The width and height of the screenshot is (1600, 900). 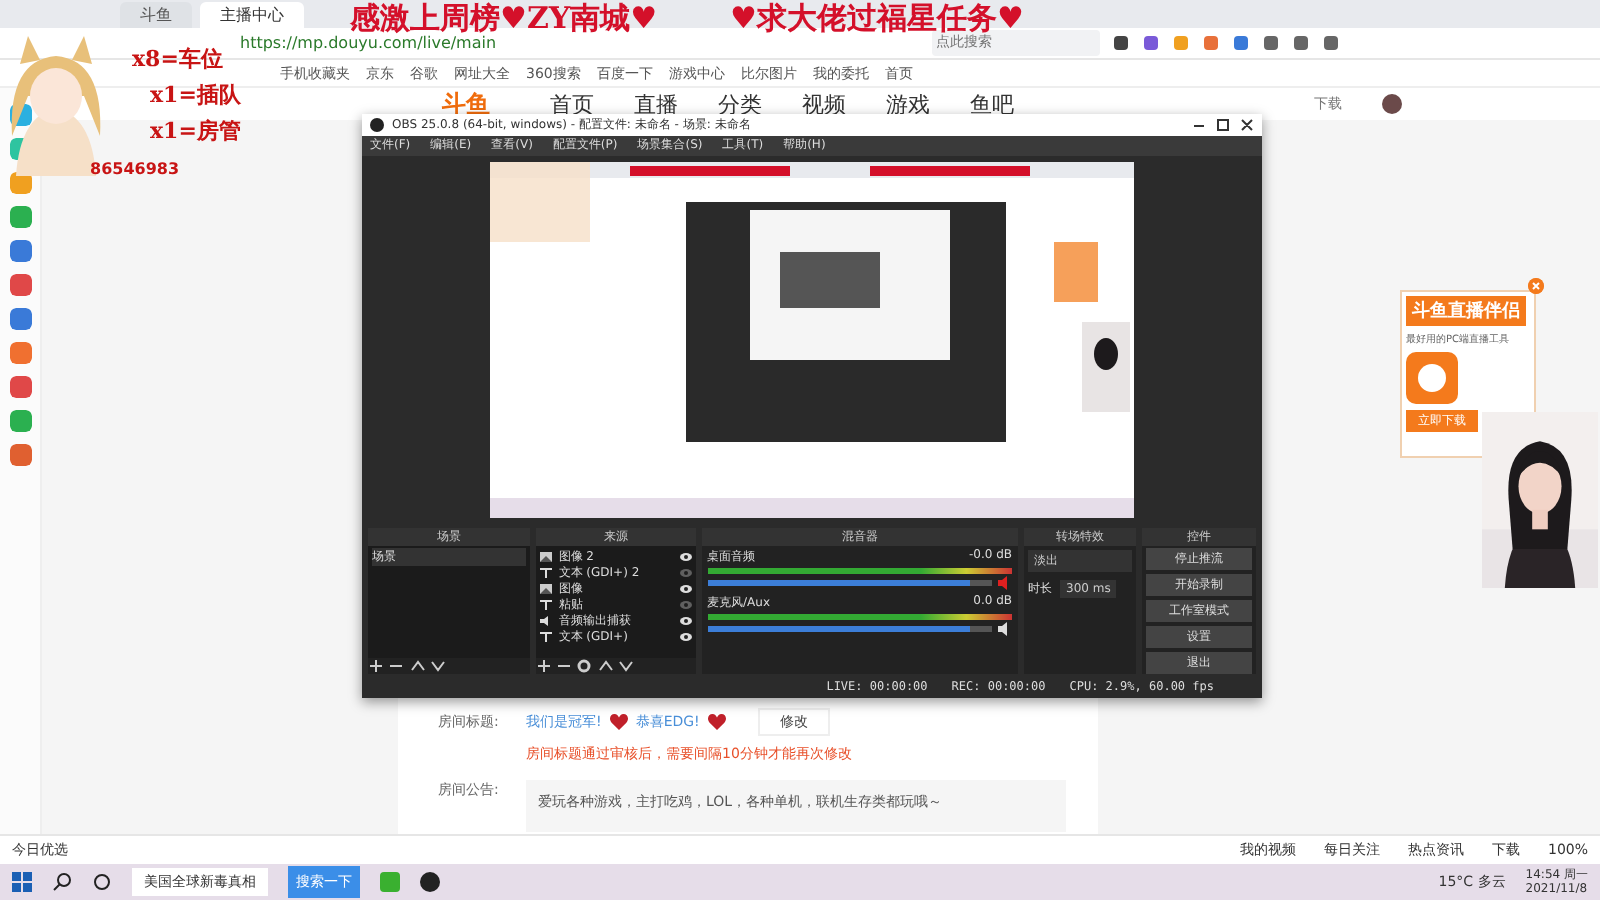 I want to click on browser-tab: 主播中心, so click(x=252, y=15).